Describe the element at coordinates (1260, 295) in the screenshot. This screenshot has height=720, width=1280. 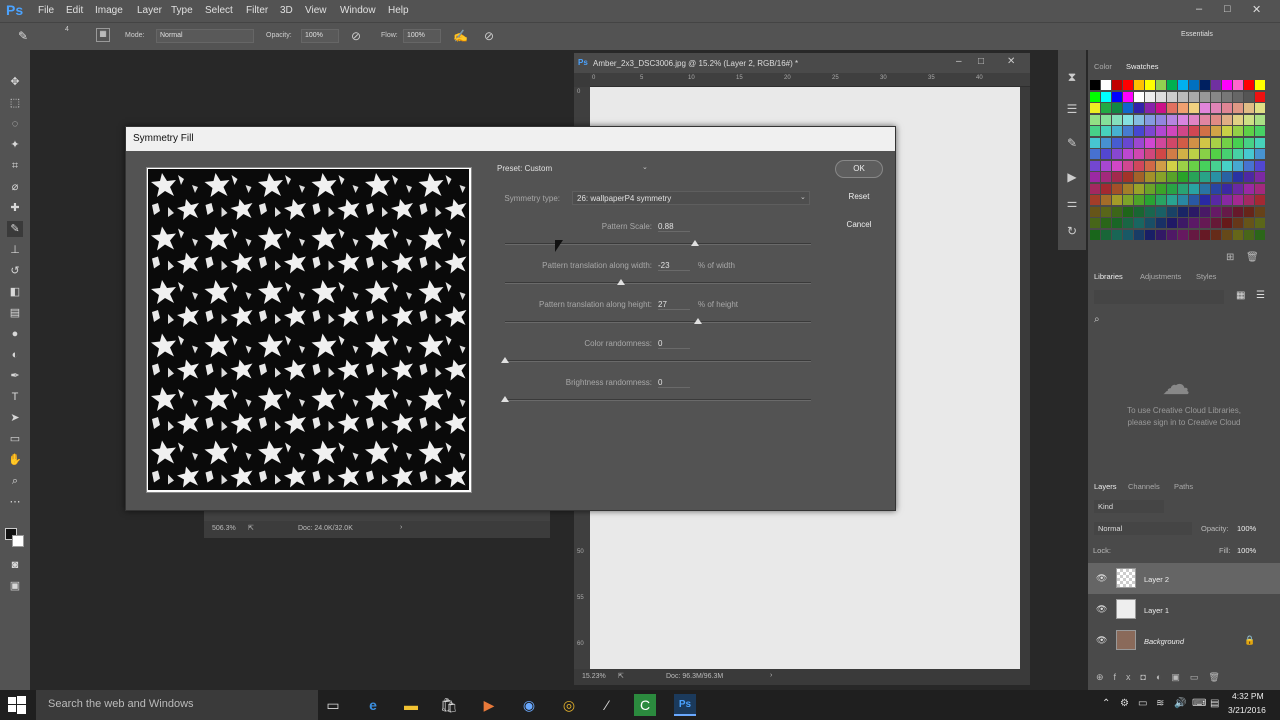
I see `list-view-icon: ☰` at that location.